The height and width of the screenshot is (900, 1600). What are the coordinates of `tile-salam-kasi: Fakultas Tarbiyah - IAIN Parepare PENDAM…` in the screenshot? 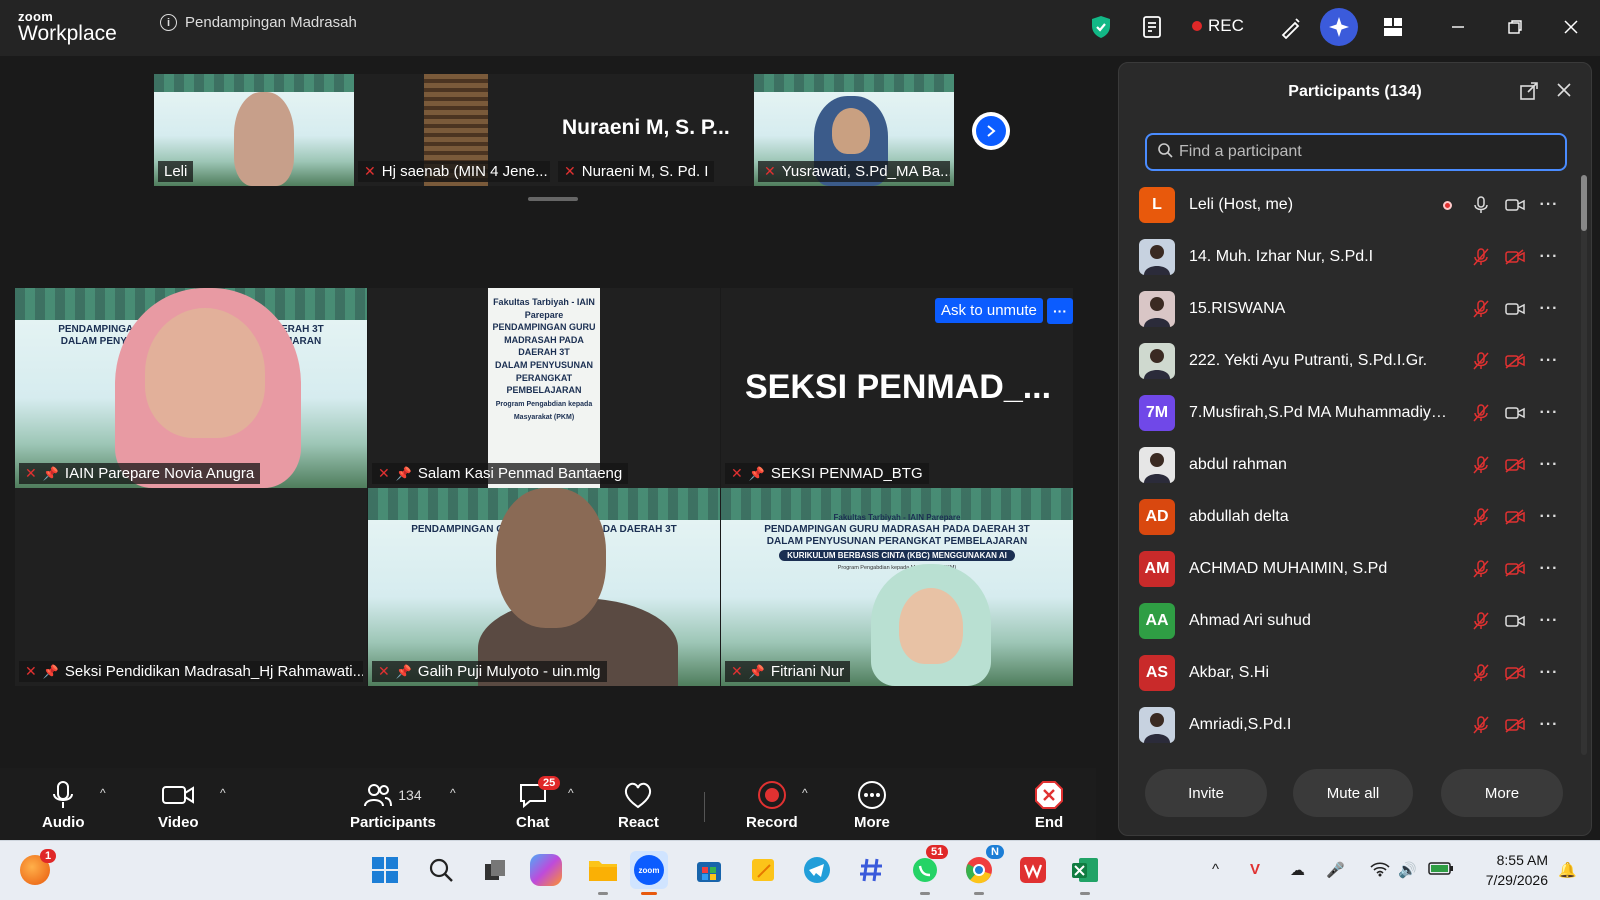 It's located at (544, 388).